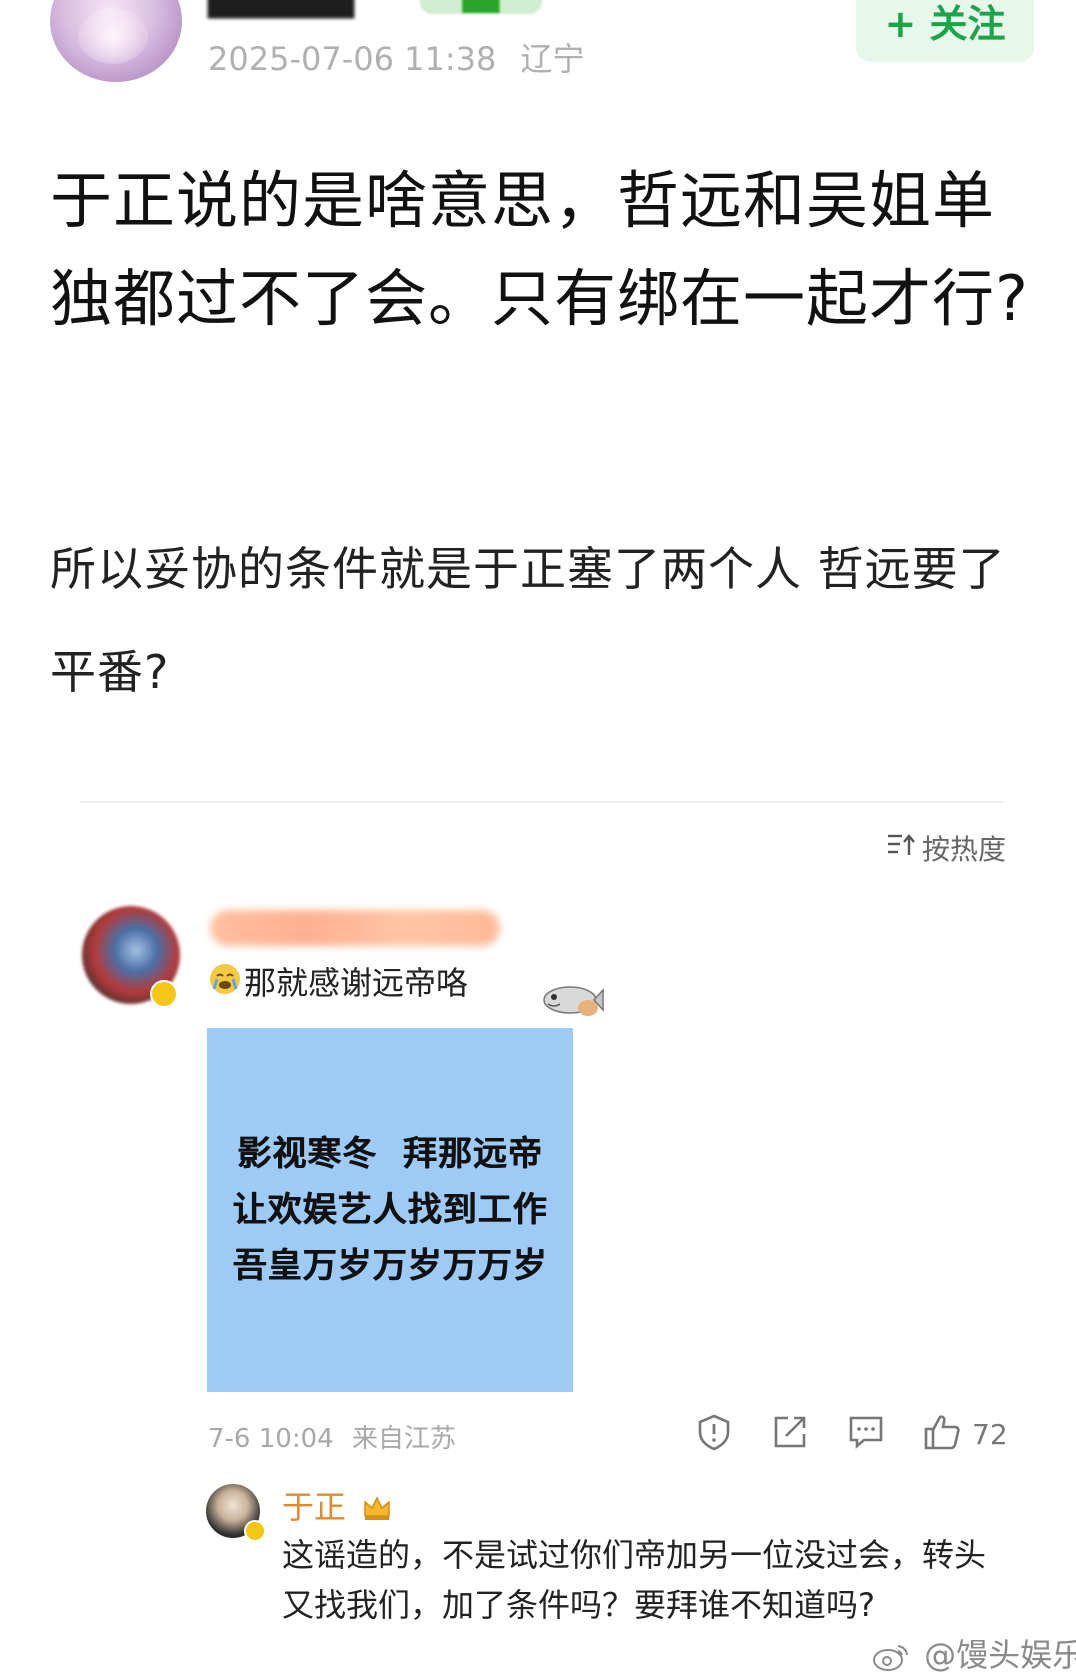  Describe the element at coordinates (403, 1439) in the screenshot. I see `comment-source: 来自江苏` at that location.